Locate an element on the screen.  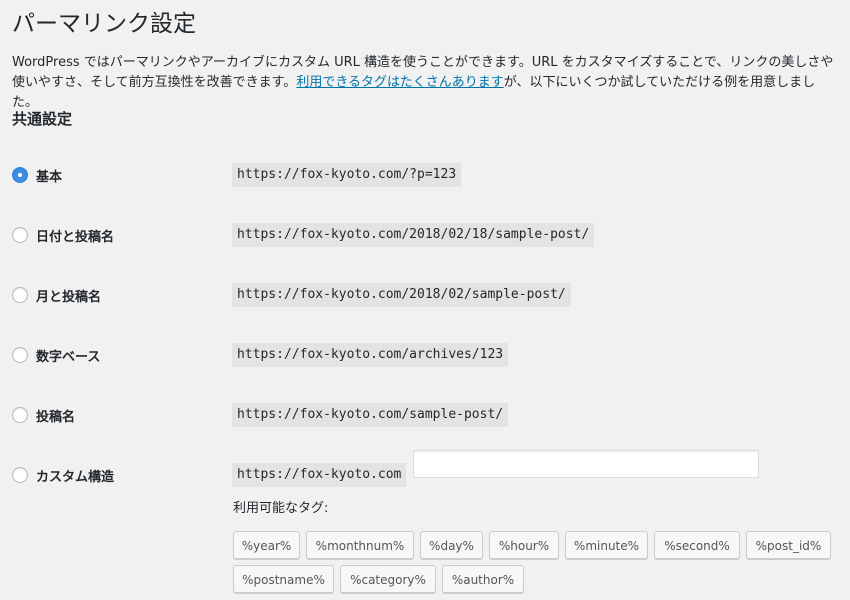
tag-button-day: %day% is located at coordinates (451, 545).